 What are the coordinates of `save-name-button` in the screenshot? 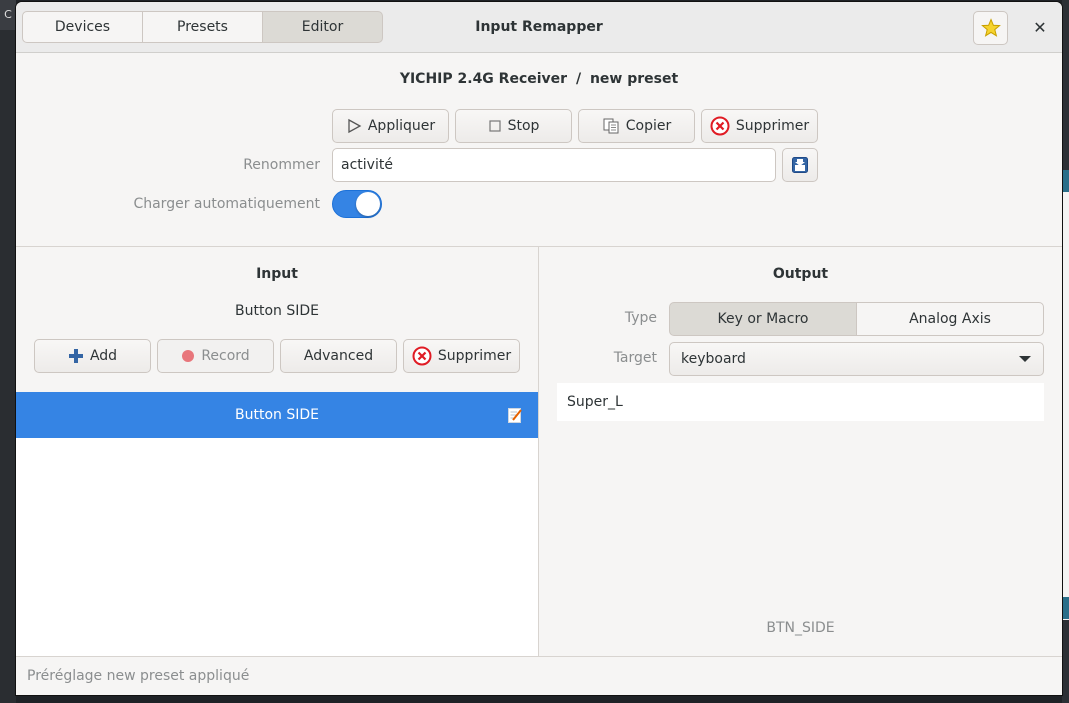 It's located at (800, 165).